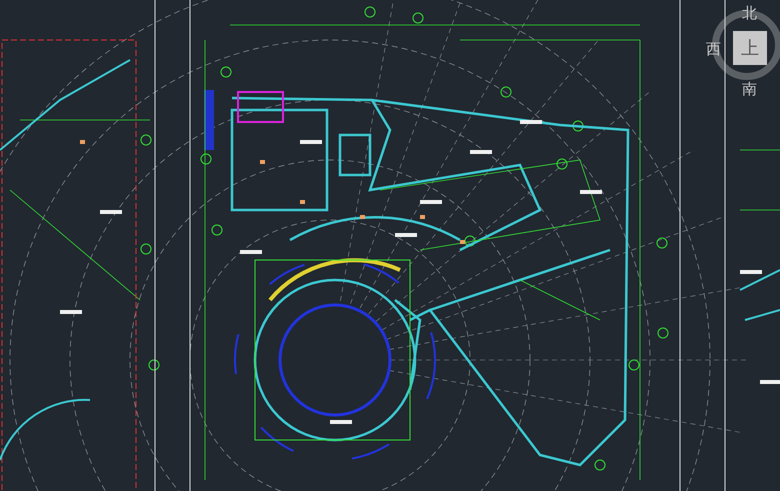 This screenshot has width=780, height=491. Describe the element at coordinates (713, 49) in the screenshot. I see `west-label: 西` at that location.